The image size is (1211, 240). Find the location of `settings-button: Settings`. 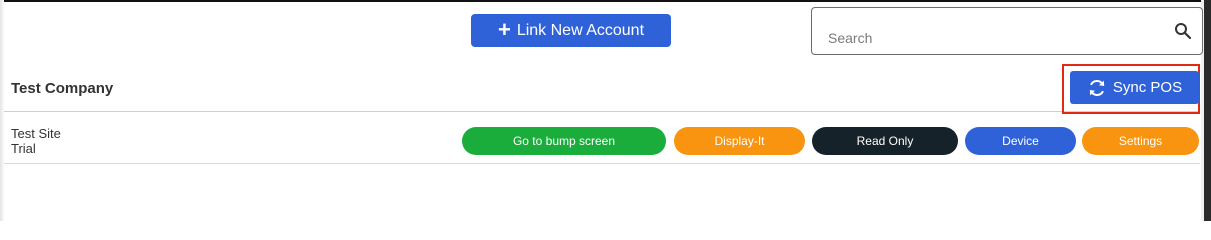

settings-button: Settings is located at coordinates (1140, 141).